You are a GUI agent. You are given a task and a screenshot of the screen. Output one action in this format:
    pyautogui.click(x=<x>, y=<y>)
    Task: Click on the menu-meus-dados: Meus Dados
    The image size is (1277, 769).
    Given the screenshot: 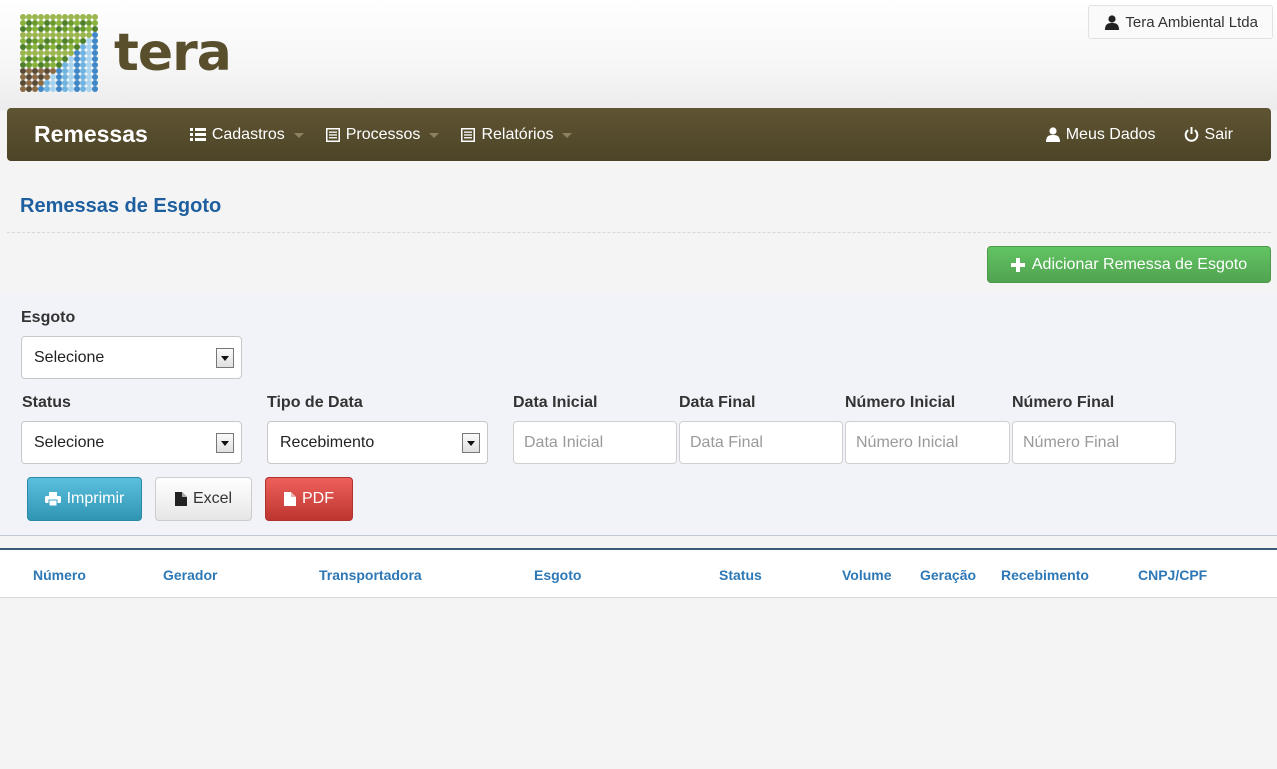 What is the action you would take?
    pyautogui.click(x=1100, y=134)
    